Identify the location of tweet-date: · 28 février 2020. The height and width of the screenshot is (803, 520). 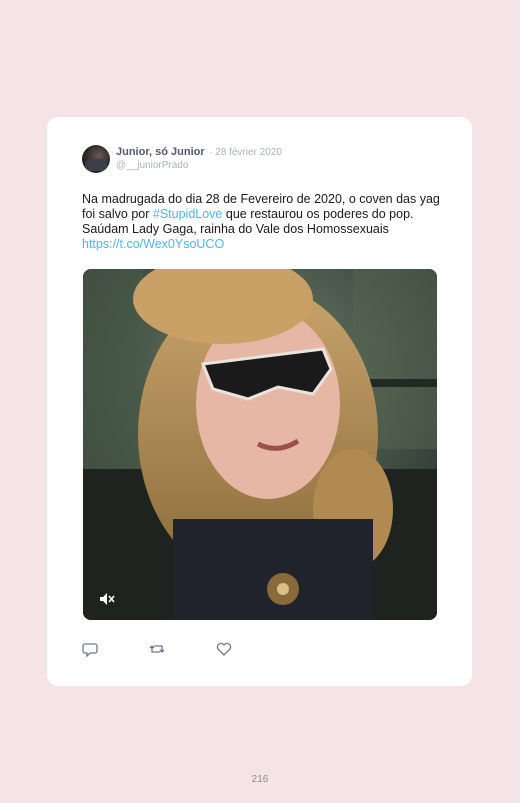
(245, 152).